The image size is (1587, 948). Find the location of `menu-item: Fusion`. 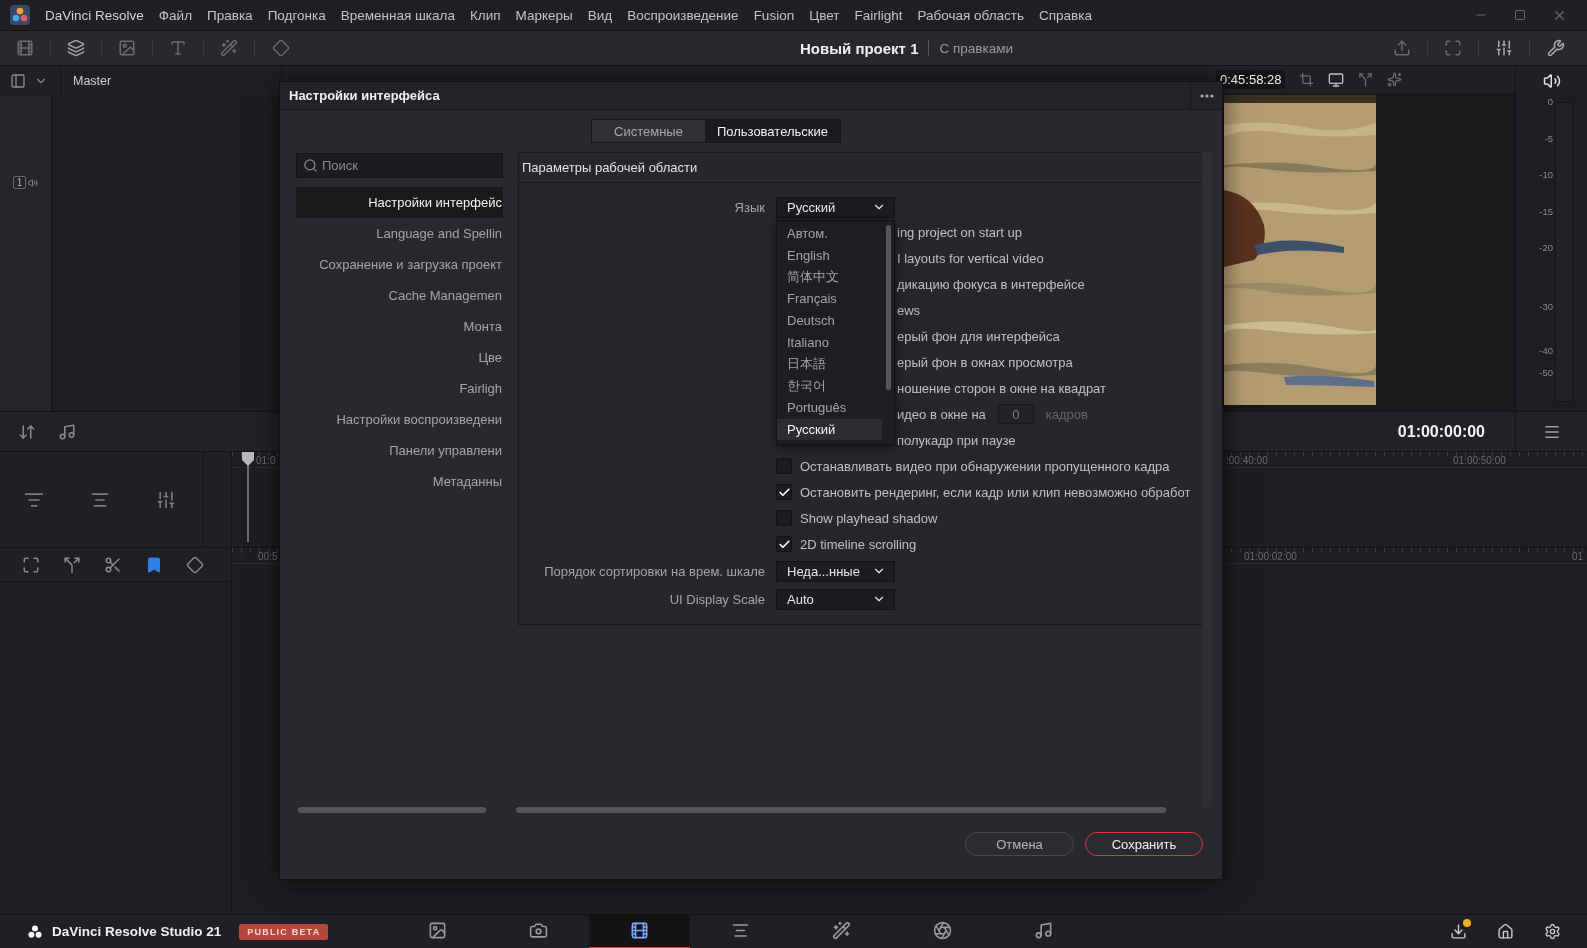

menu-item: Fusion is located at coordinates (774, 15).